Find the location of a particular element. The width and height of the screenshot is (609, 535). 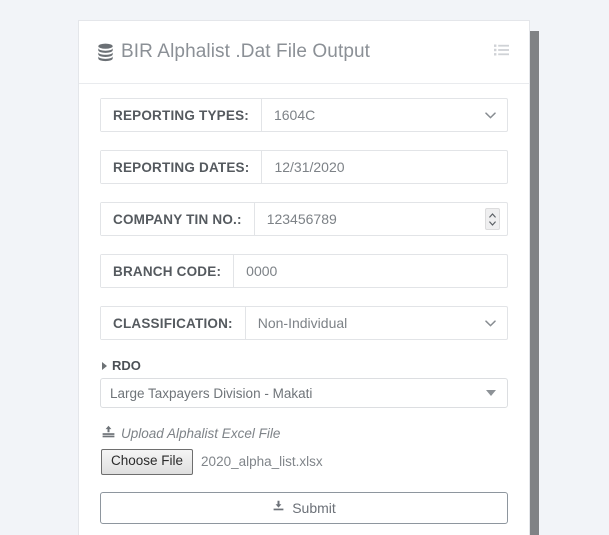

database-icon is located at coordinates (105, 52).